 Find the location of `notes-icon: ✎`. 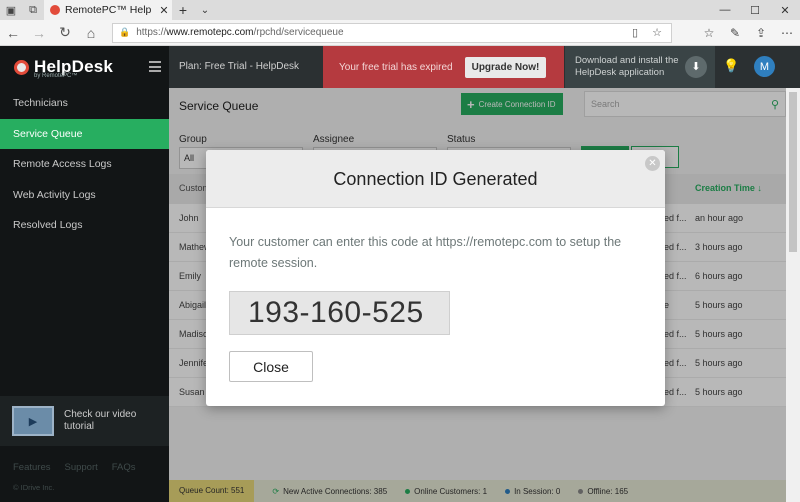

notes-icon: ✎ is located at coordinates (735, 33).